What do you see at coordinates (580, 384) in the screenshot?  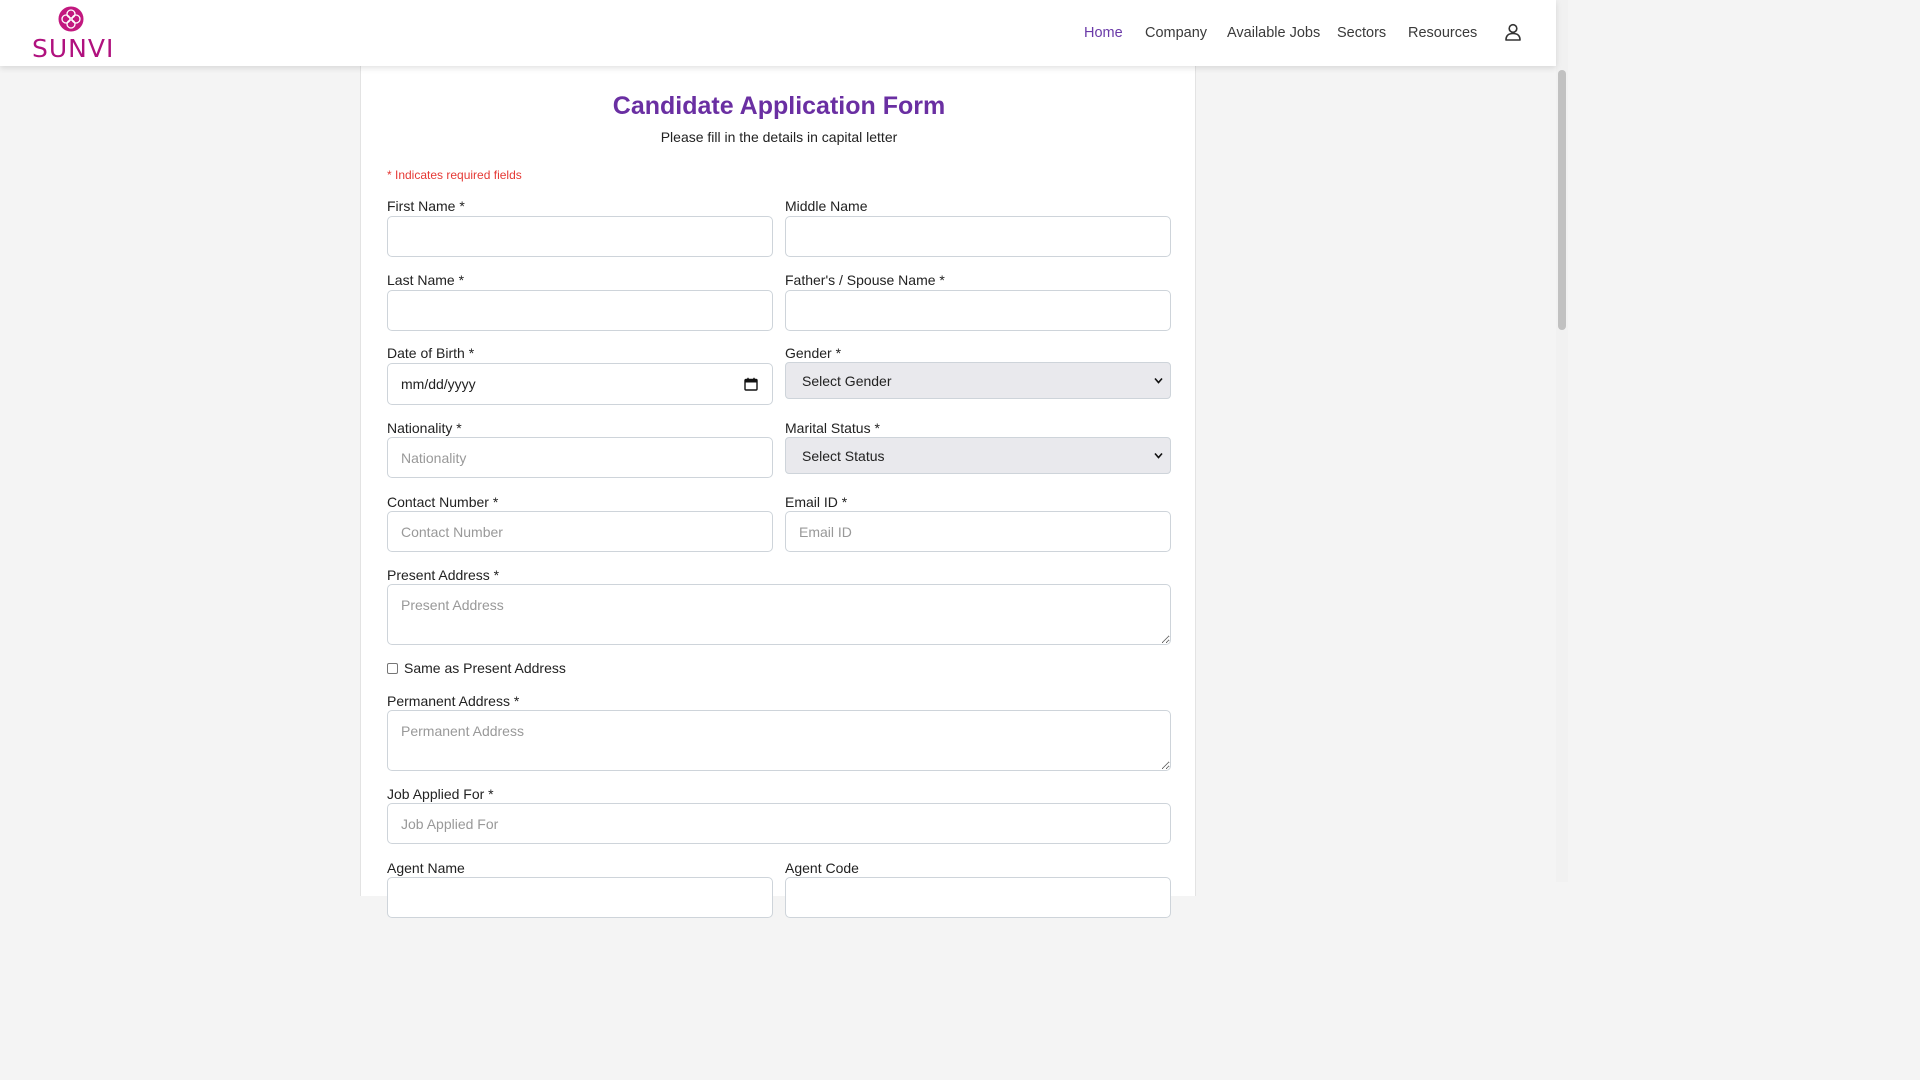 I see `dob-input: mm/dd/yyyy` at bounding box center [580, 384].